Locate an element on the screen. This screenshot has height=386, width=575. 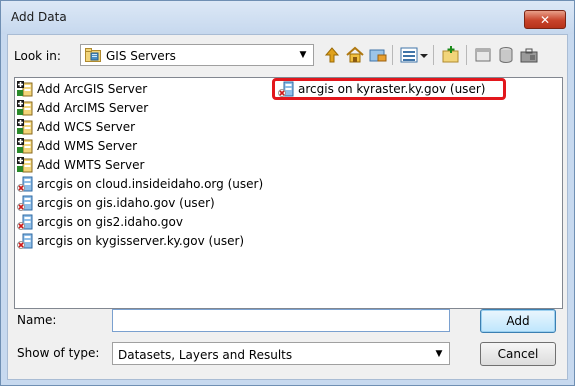
cancel-button-label: Cancel is located at coordinates (518, 354).